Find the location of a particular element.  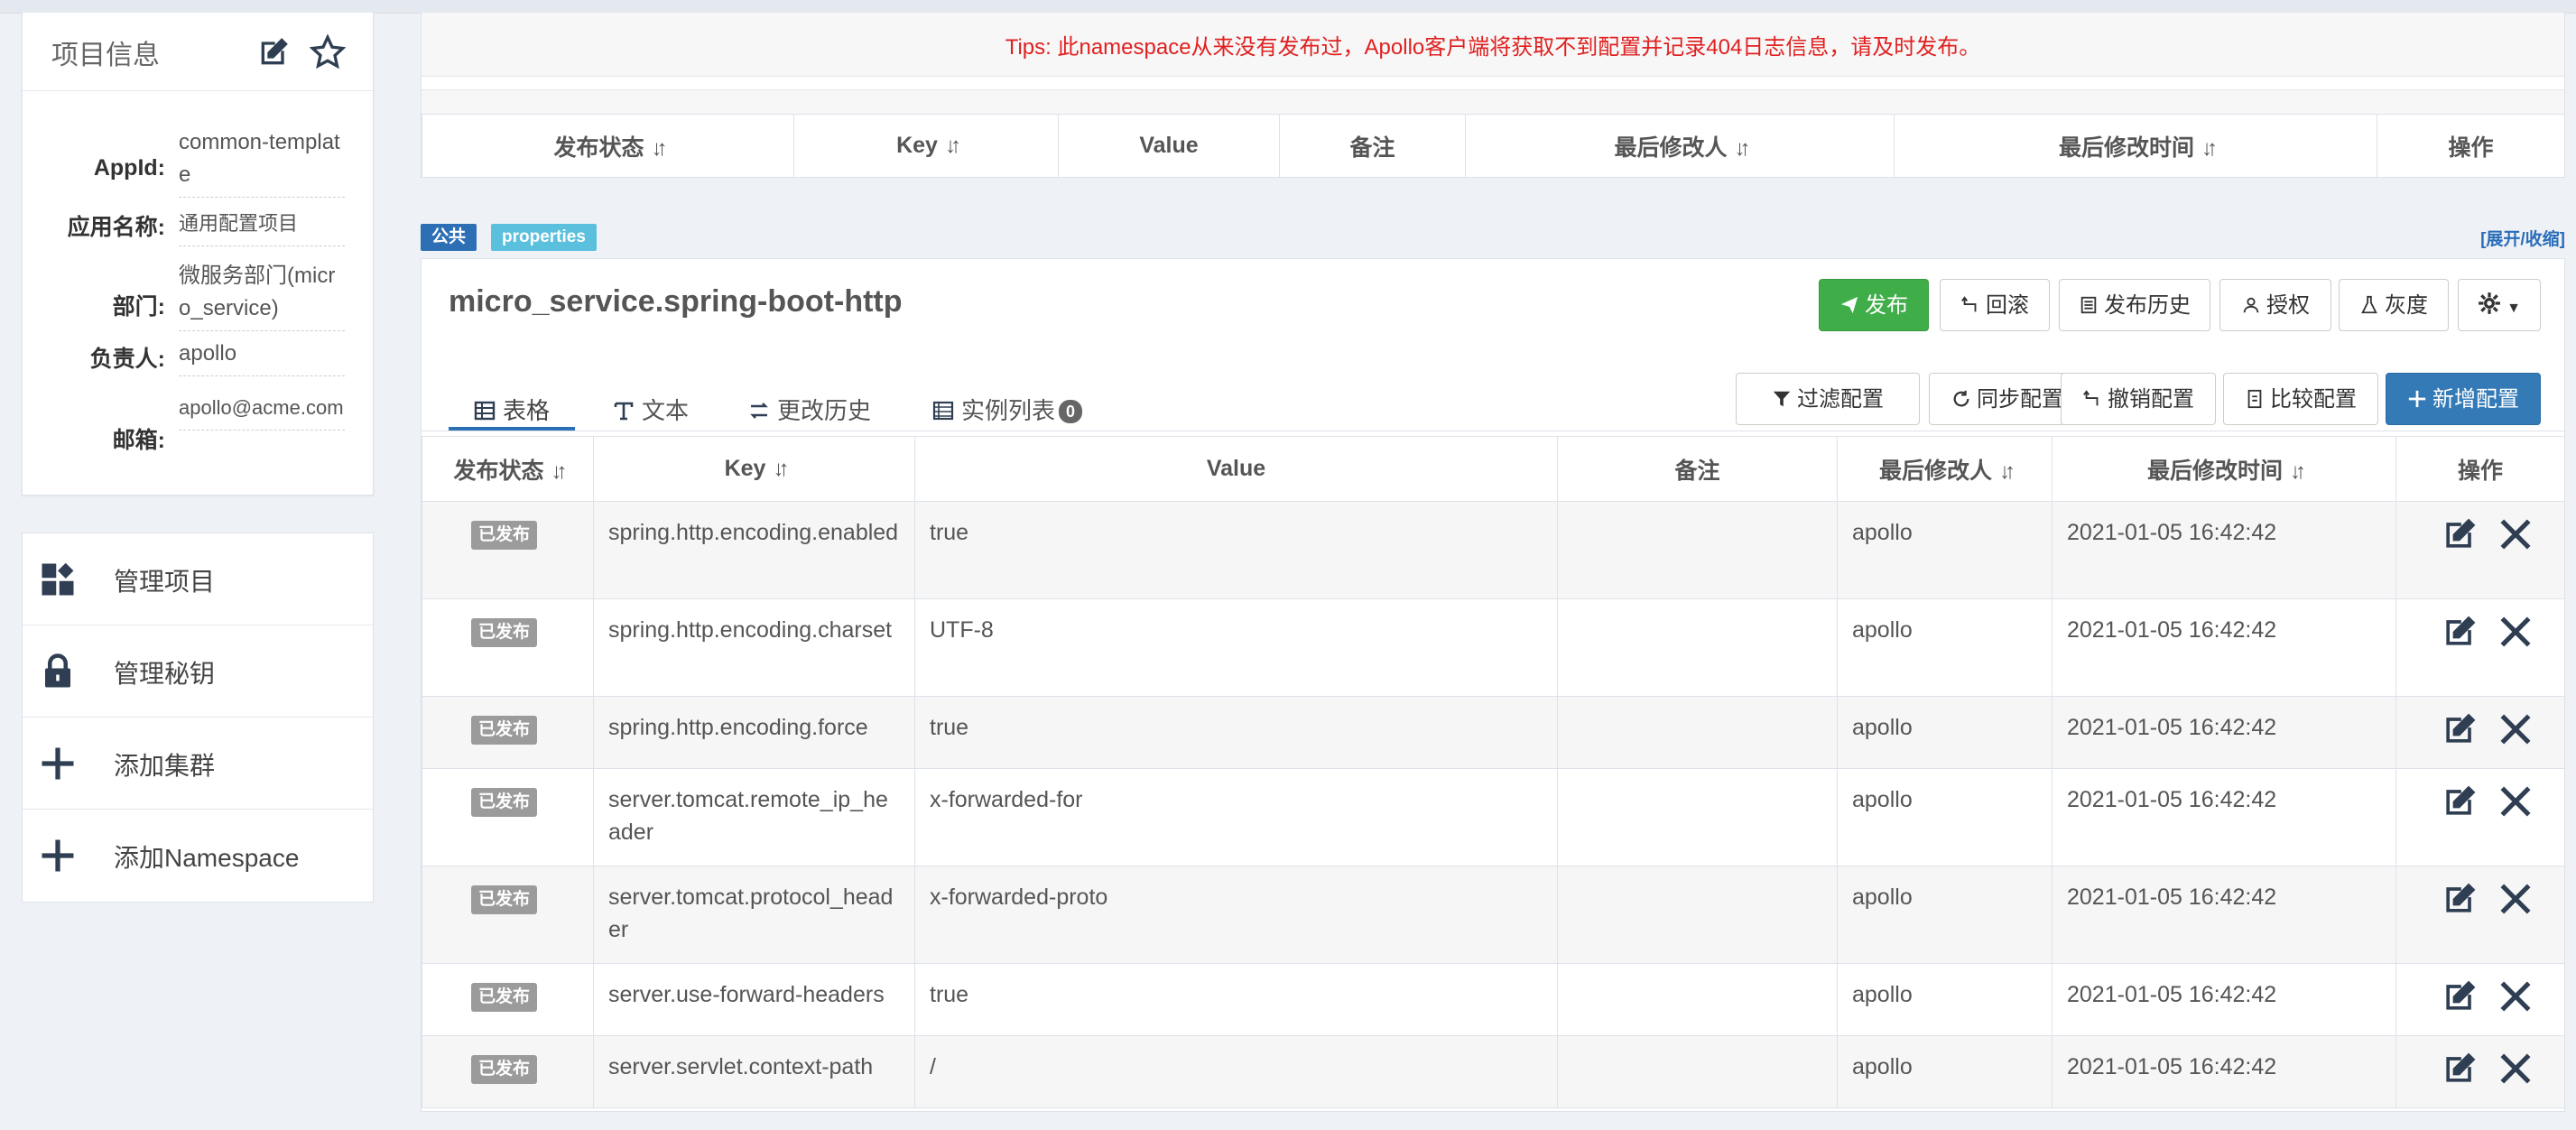

tab-instances: 实例列表 0 is located at coordinates (1007, 412).